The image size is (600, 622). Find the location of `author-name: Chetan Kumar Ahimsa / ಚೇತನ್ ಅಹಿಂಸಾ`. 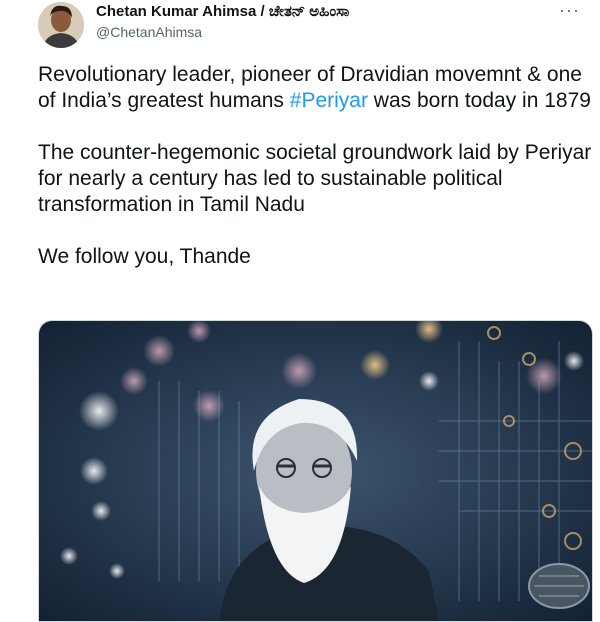

author-name: Chetan Kumar Ahimsa / ಚೇತನ್ ಅಹಿಂಸಾ is located at coordinates (222, 11).